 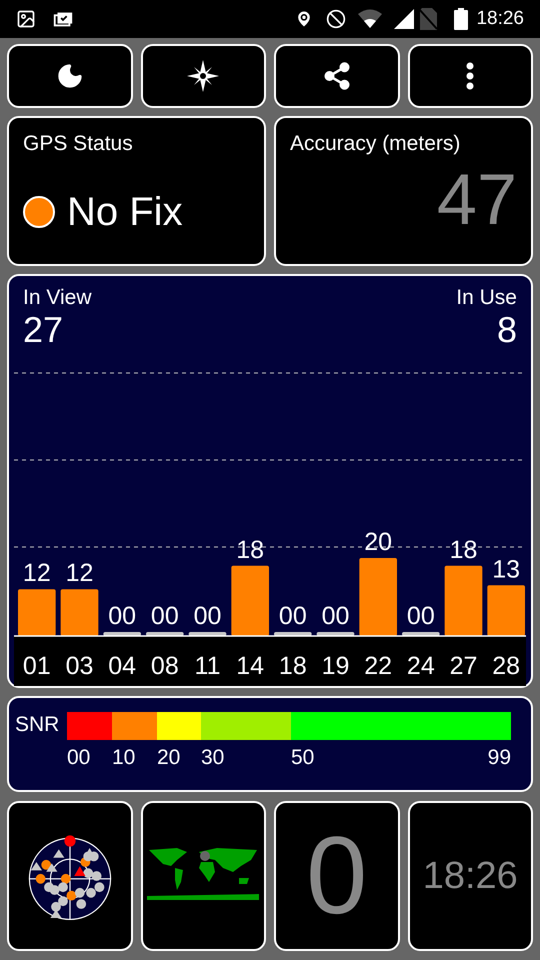 I want to click on snr-label: SNR, so click(x=37, y=725).